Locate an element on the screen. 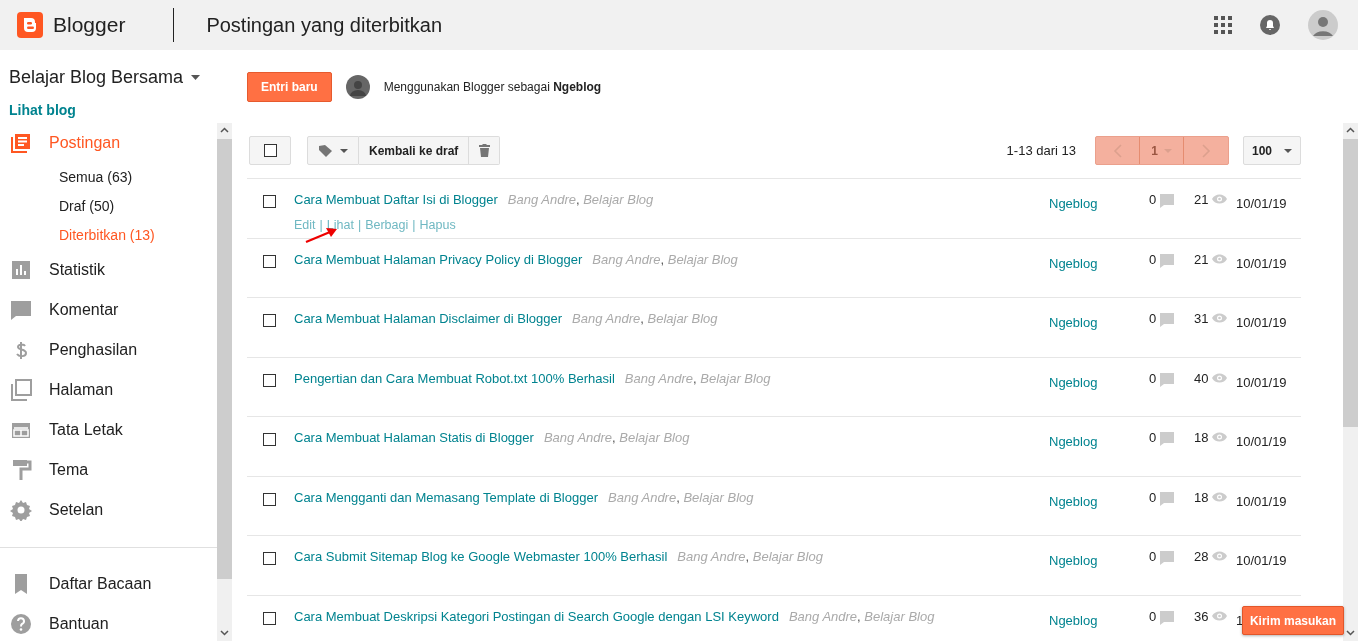  view-count: 21 is located at coordinates (1201, 259).